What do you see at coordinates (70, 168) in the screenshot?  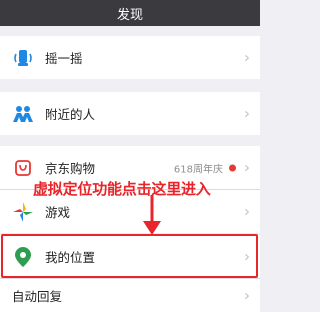 I see `menu-item-label: 京东购物` at bounding box center [70, 168].